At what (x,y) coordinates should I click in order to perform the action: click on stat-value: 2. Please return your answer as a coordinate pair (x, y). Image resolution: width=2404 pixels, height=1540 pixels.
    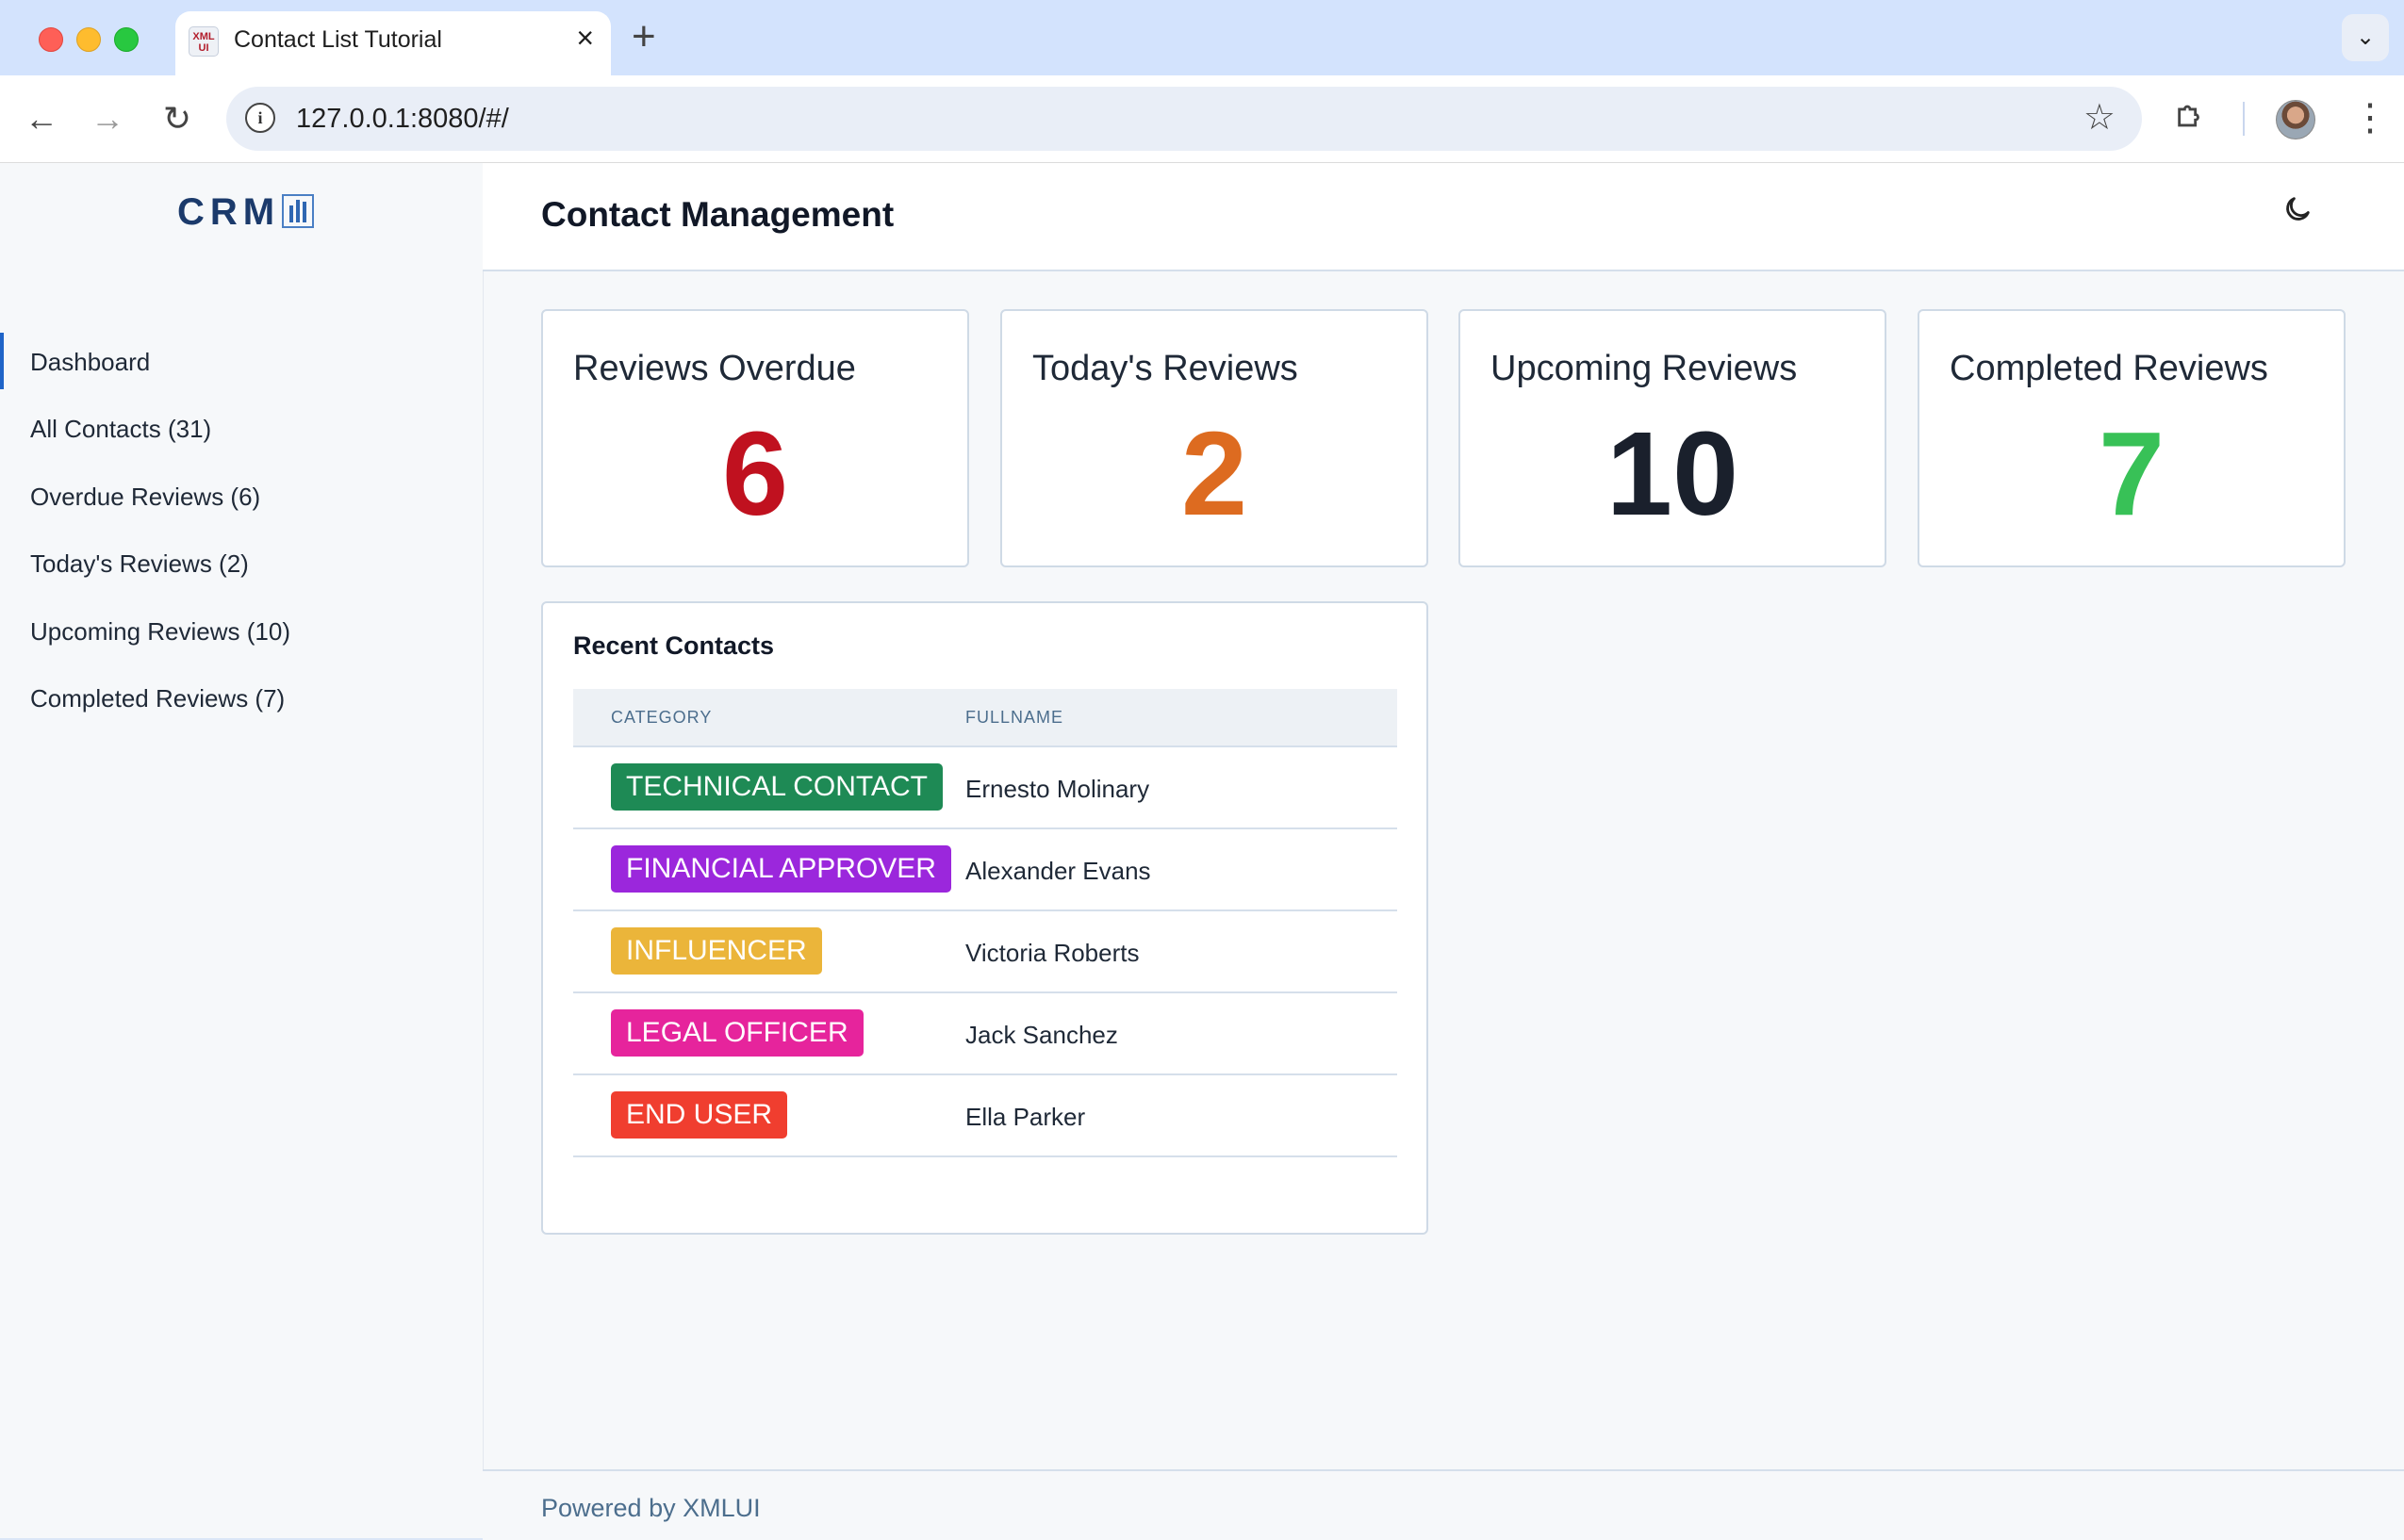
    Looking at the image, I should click on (1214, 473).